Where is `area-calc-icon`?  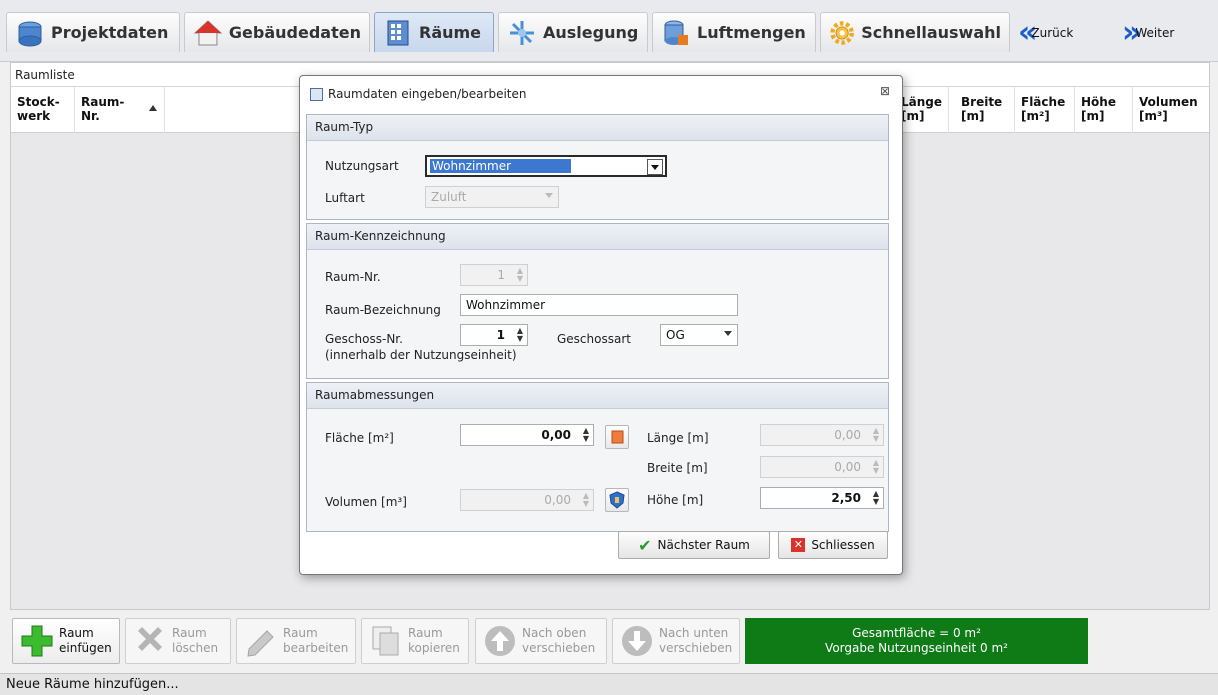
area-calc-icon is located at coordinates (617, 437).